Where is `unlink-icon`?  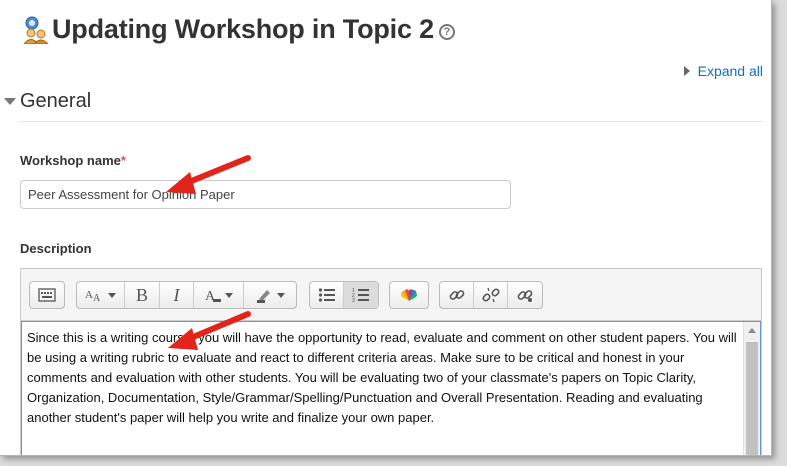 unlink-icon is located at coordinates (490, 295).